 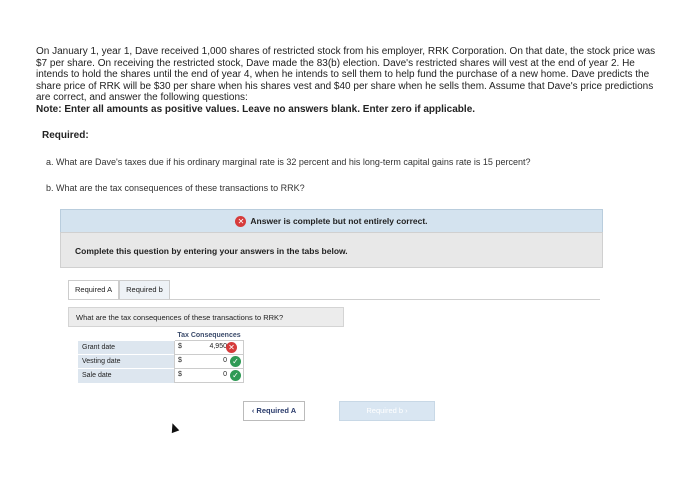 What do you see at coordinates (225, 360) in the screenshot?
I see `value-vesting-date: 0` at bounding box center [225, 360].